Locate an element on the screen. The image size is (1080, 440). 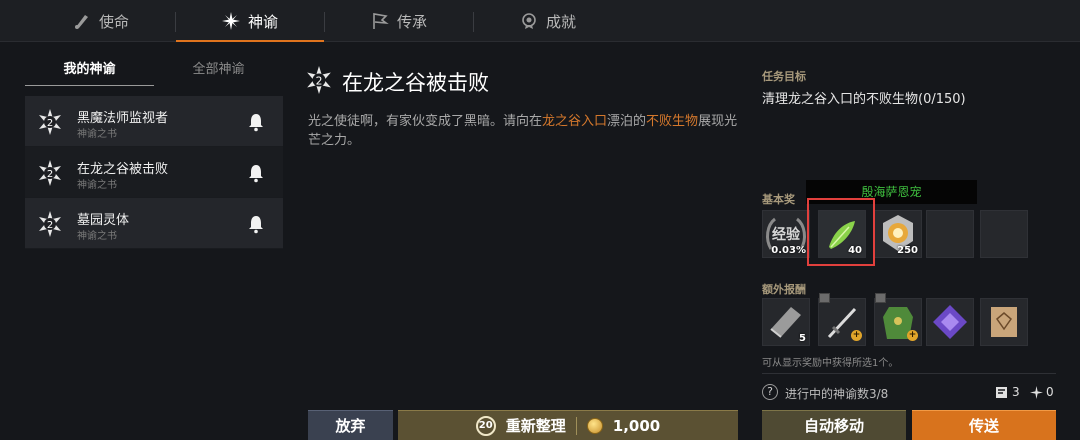
exp-label: 经验 is located at coordinates (786, 234).